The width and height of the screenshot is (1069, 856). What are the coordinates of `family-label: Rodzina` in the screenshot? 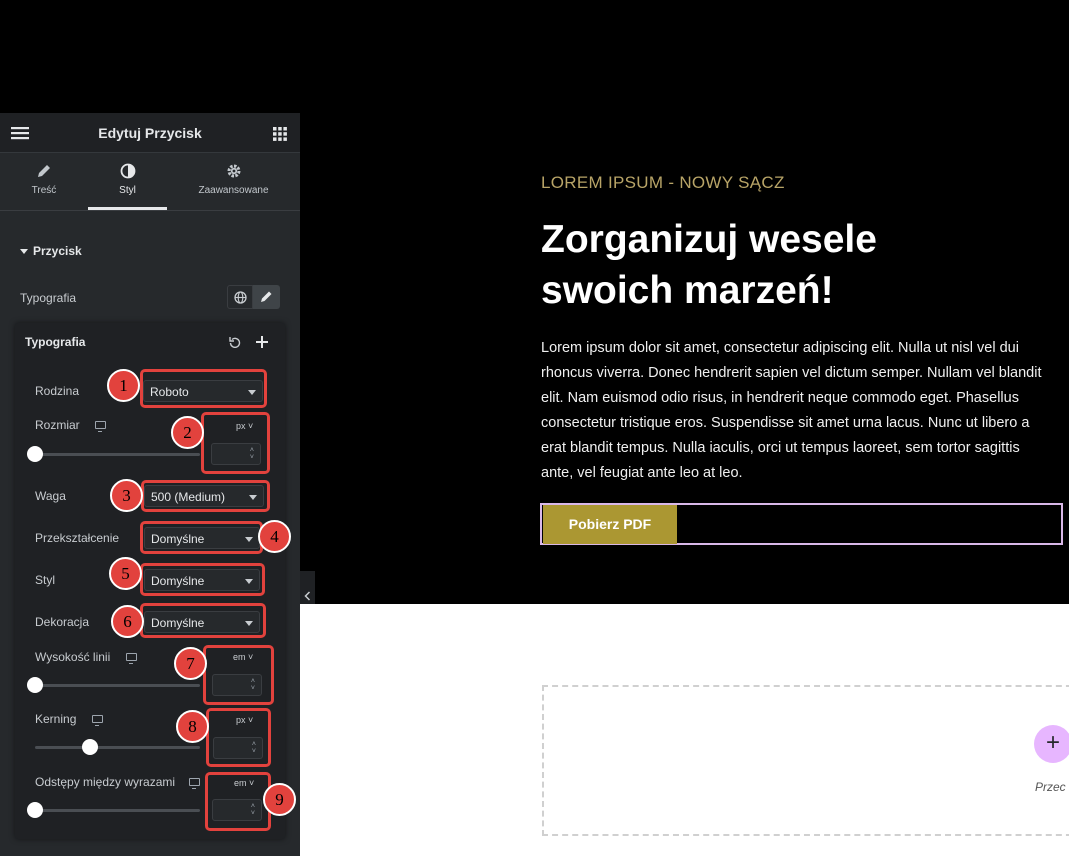 It's located at (57, 391).